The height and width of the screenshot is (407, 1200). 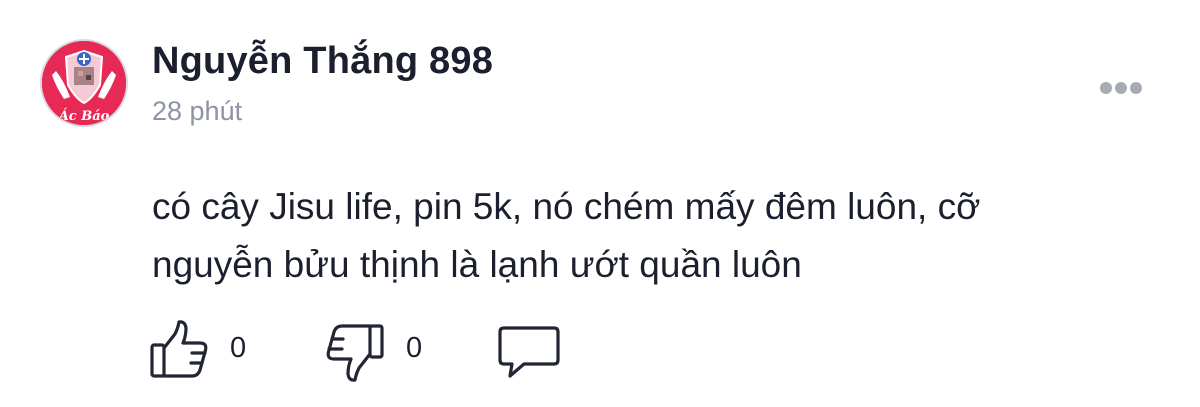 I want to click on speech-bubble-icon, so click(x=529, y=352).